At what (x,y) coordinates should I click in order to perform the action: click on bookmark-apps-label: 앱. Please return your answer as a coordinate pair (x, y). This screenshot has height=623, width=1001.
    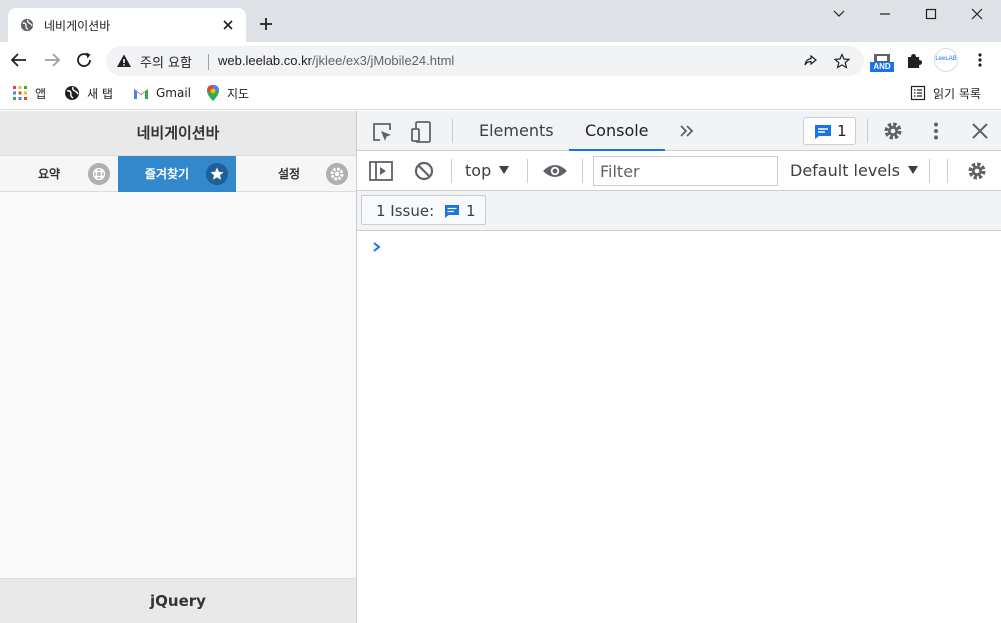
    Looking at the image, I should click on (41, 93).